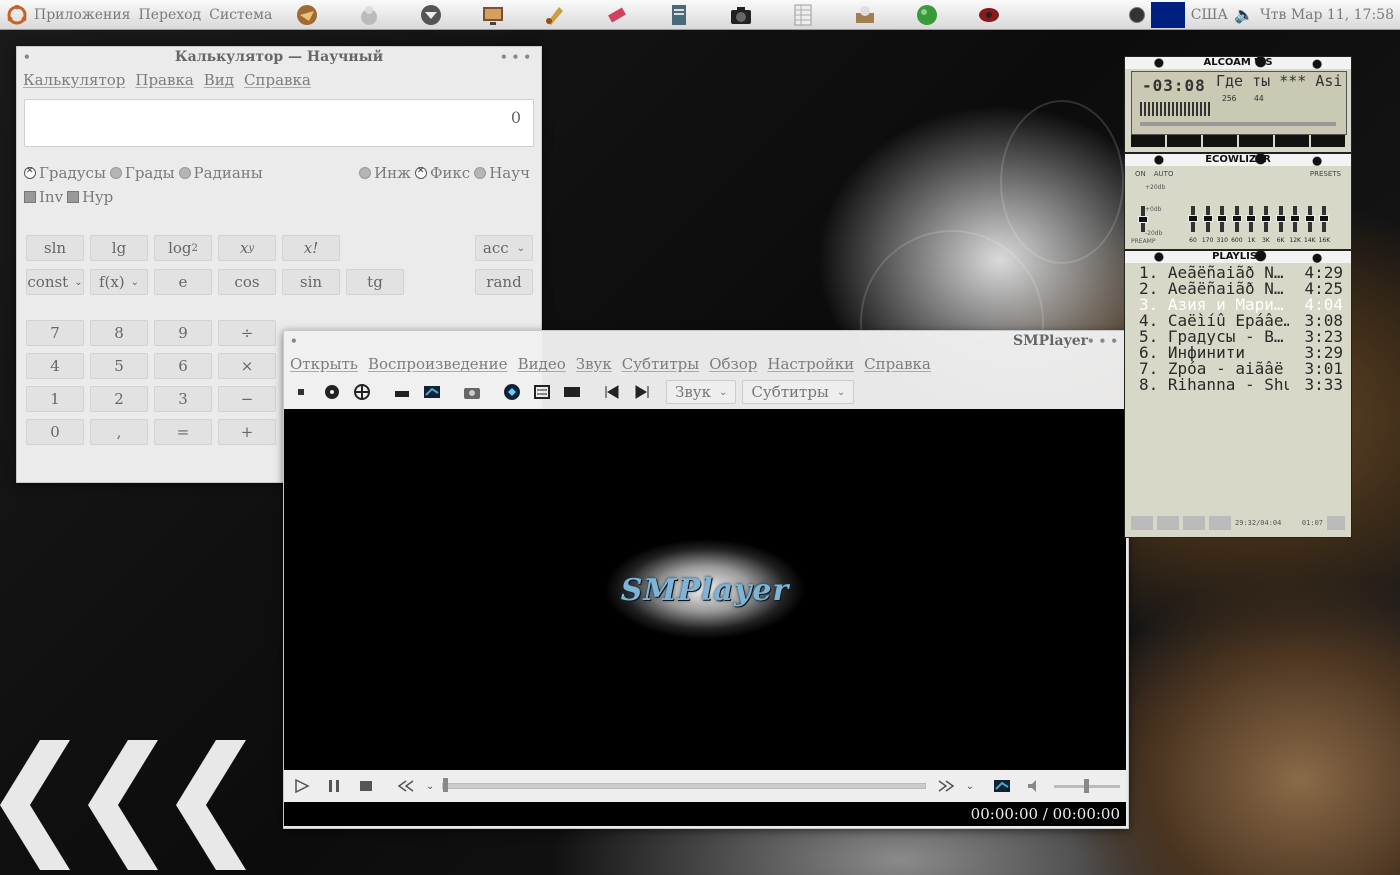 Image resolution: width=1400 pixels, height=875 pixels. I want to click on key-acc-dropdown: acc ⌄, so click(504, 248).